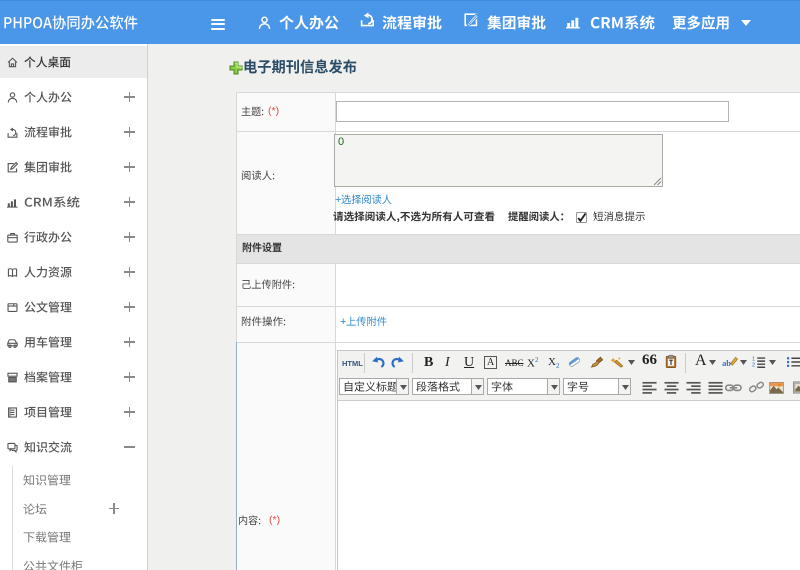 The image size is (800, 570). What do you see at coordinates (726, 363) in the screenshot?
I see `svg-text: ab` at bounding box center [726, 363].